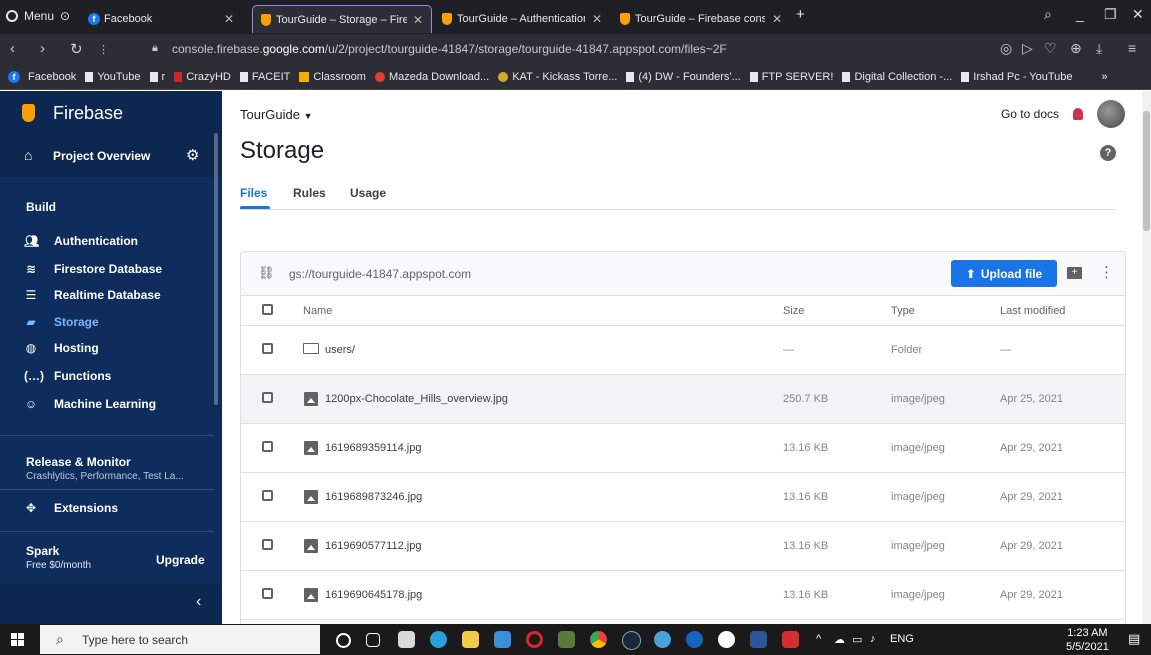 This screenshot has height=655, width=1151. Describe the element at coordinates (276, 114) in the screenshot. I see `project-selector: TourGuide ▼` at that location.